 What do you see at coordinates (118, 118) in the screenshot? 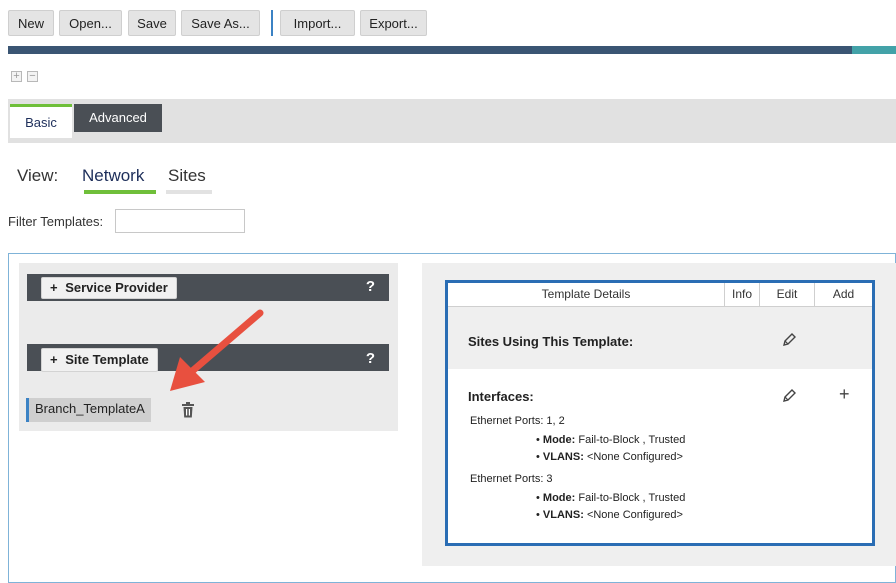
I see `tab-advanced: Advanced` at bounding box center [118, 118].